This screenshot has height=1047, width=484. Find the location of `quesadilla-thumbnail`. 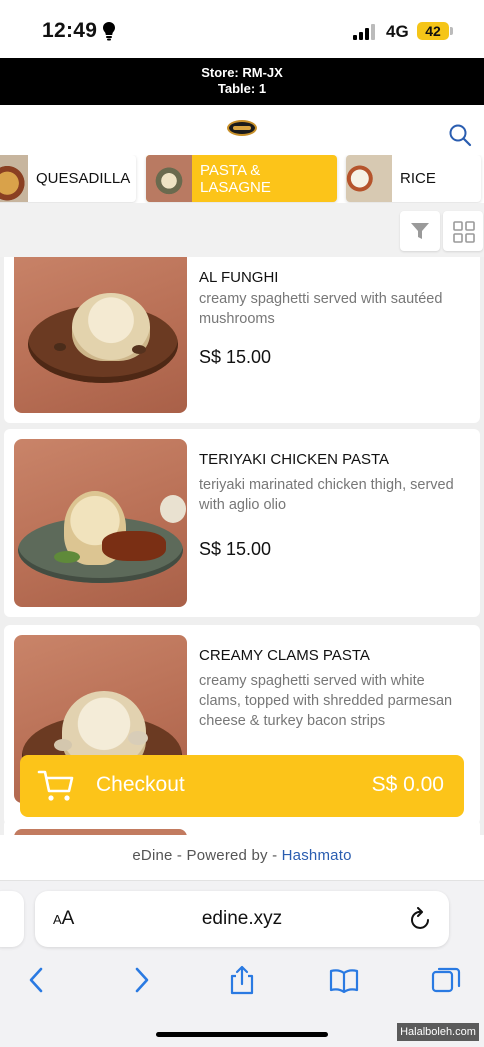

quesadilla-thumbnail is located at coordinates (14, 178).